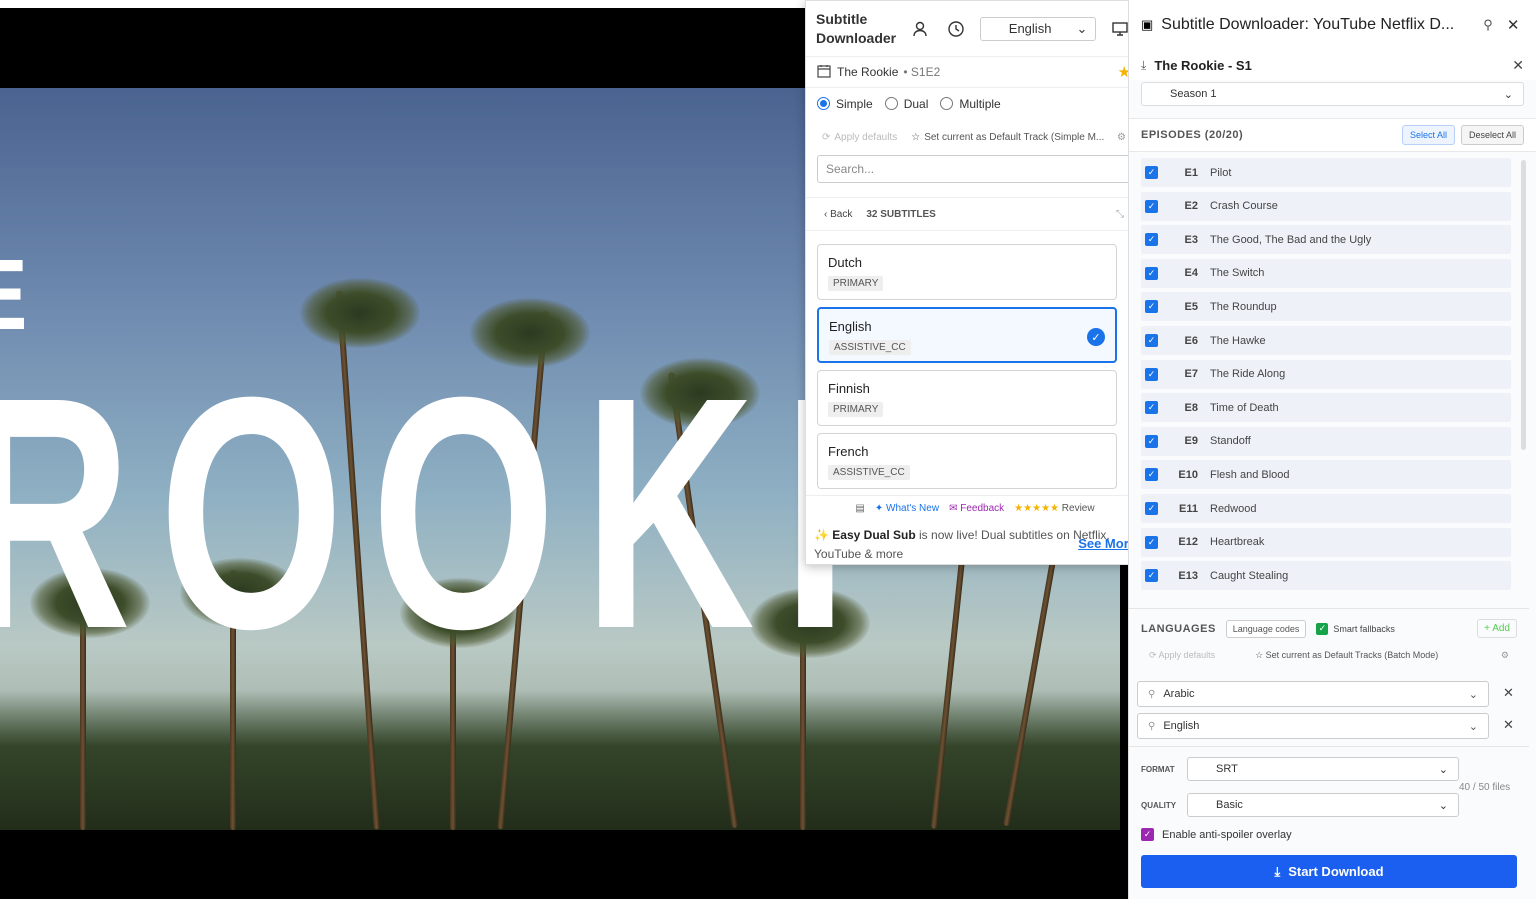 The height and width of the screenshot is (899, 1536). Describe the element at coordinates (1187, 655) in the screenshot. I see `apply-defaults-label: Apply defaults` at that location.